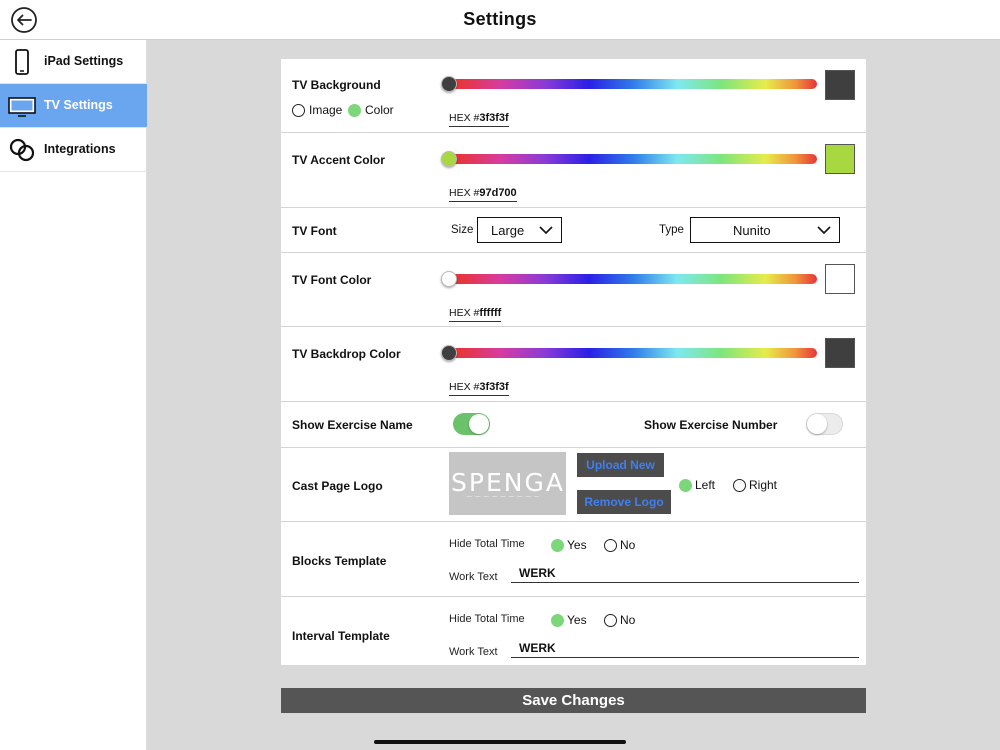 The image size is (1000, 750). I want to click on row-label: TV Font Color, so click(332, 280).